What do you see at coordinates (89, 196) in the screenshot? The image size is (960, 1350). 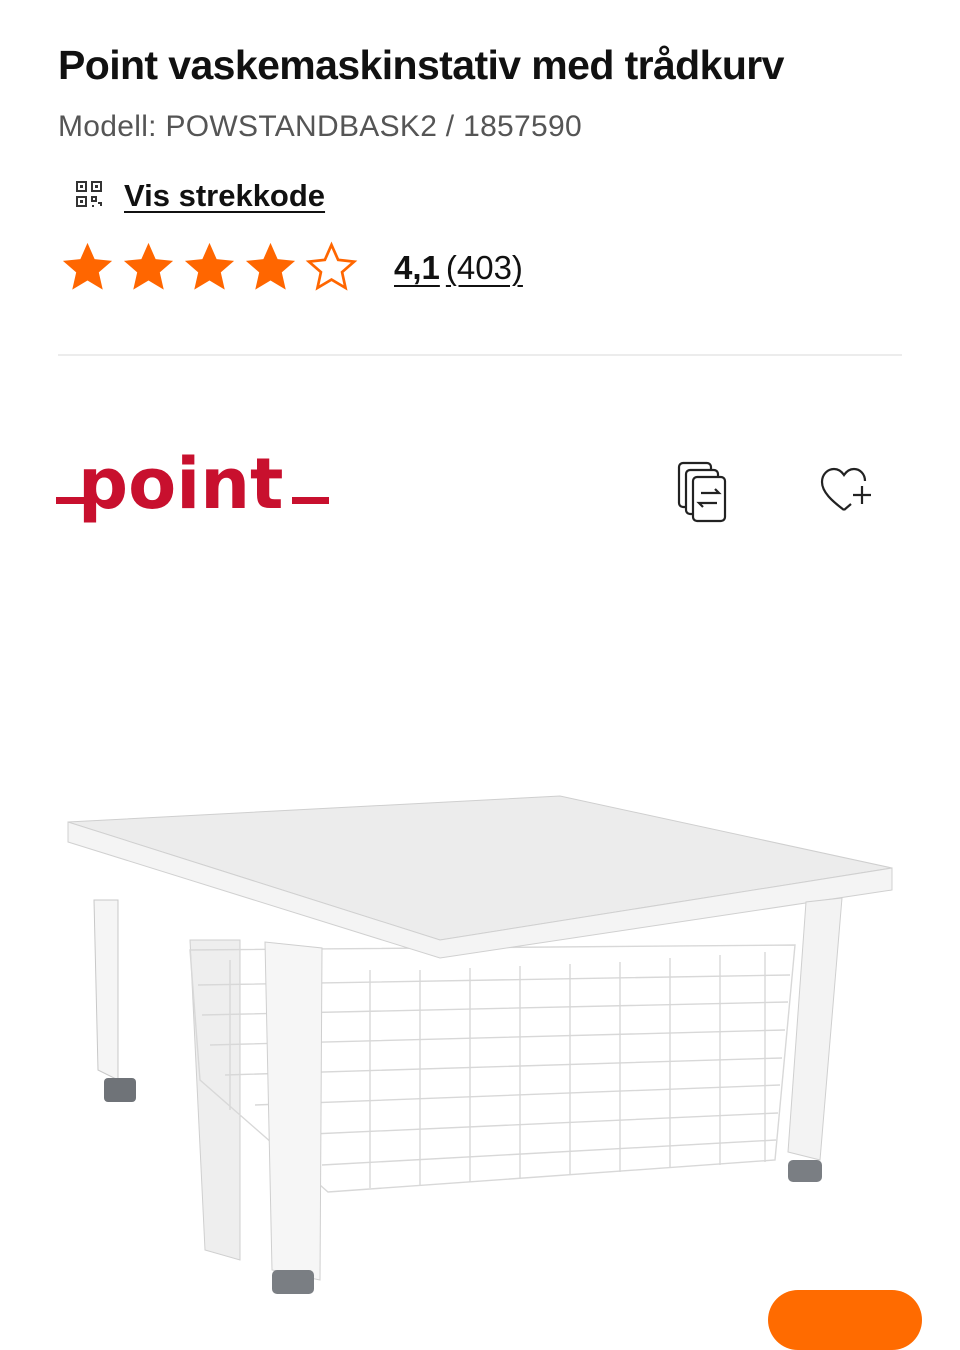 I see `barcode-icon` at bounding box center [89, 196].